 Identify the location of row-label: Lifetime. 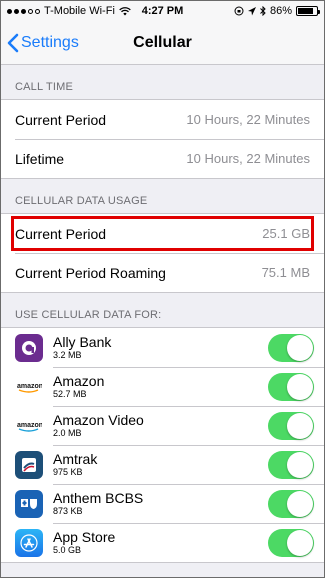
(40, 158).